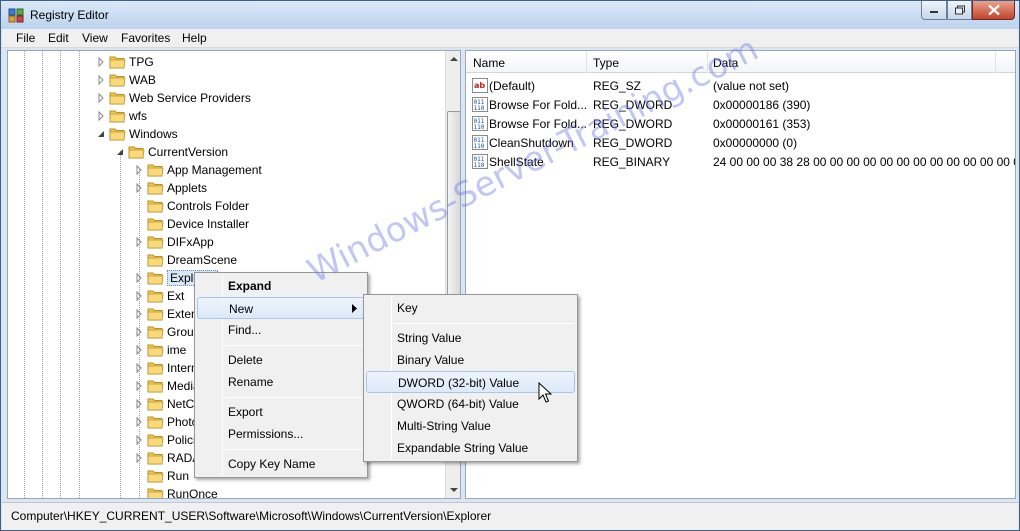  What do you see at coordinates (470, 360) in the screenshot?
I see `submenu-item-binary-value: Binary Value` at bounding box center [470, 360].